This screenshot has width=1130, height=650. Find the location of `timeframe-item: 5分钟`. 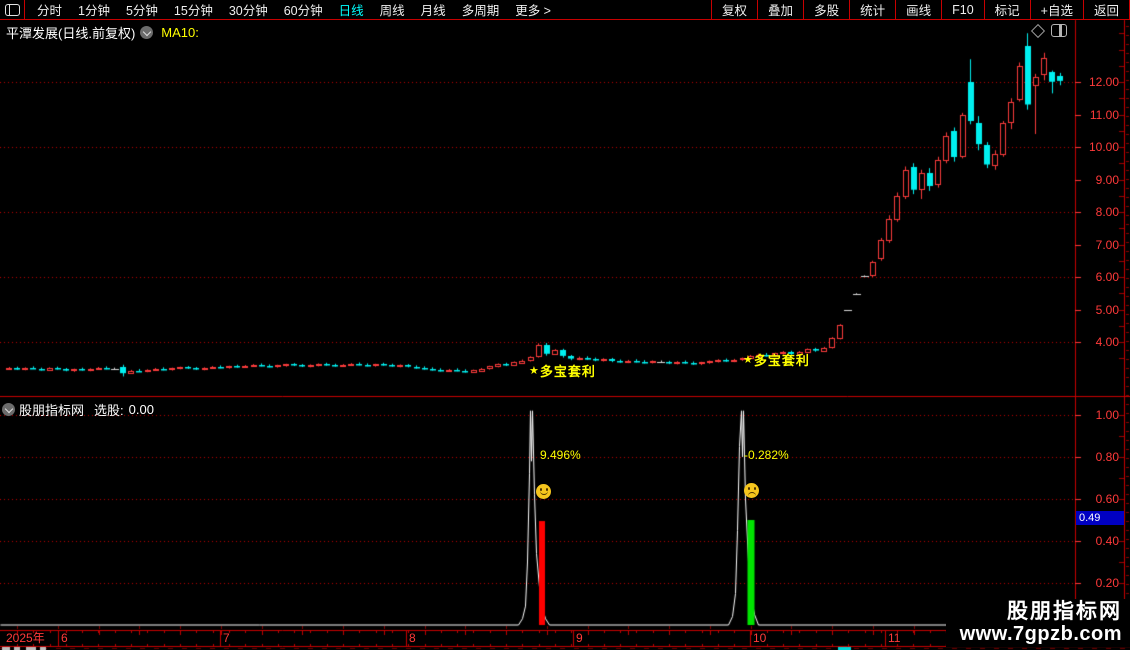

timeframe-item: 5分钟 is located at coordinates (142, 9).